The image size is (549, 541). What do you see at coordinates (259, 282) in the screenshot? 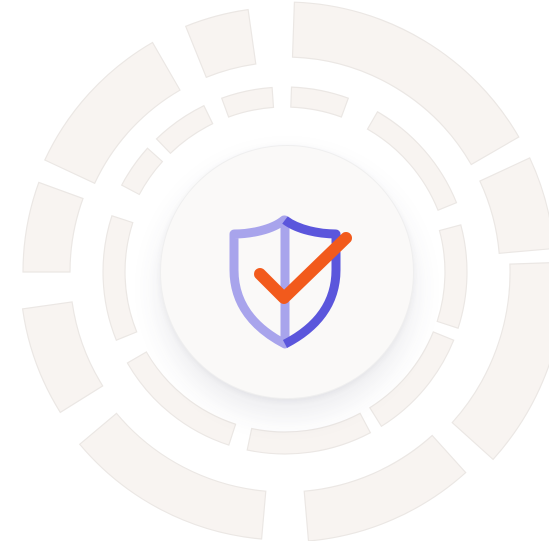
I see `shield-left-half` at bounding box center [259, 282].